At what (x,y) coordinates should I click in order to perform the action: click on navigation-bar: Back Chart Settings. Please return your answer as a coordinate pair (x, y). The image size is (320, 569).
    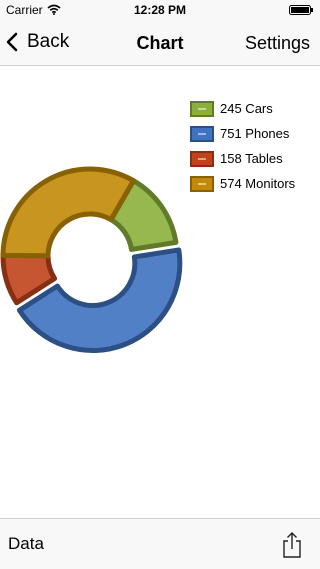
    Looking at the image, I should click on (160, 43).